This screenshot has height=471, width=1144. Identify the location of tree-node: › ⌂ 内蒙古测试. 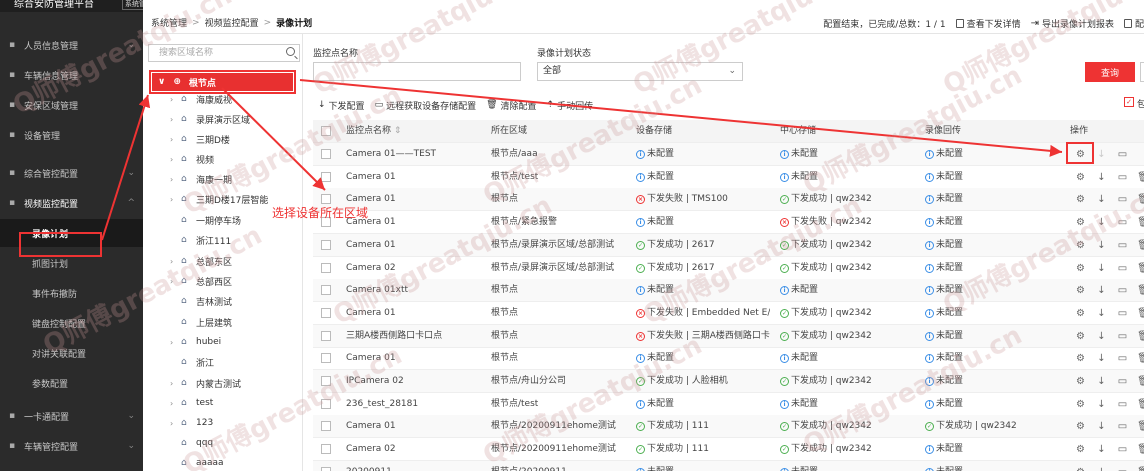
(222, 383).